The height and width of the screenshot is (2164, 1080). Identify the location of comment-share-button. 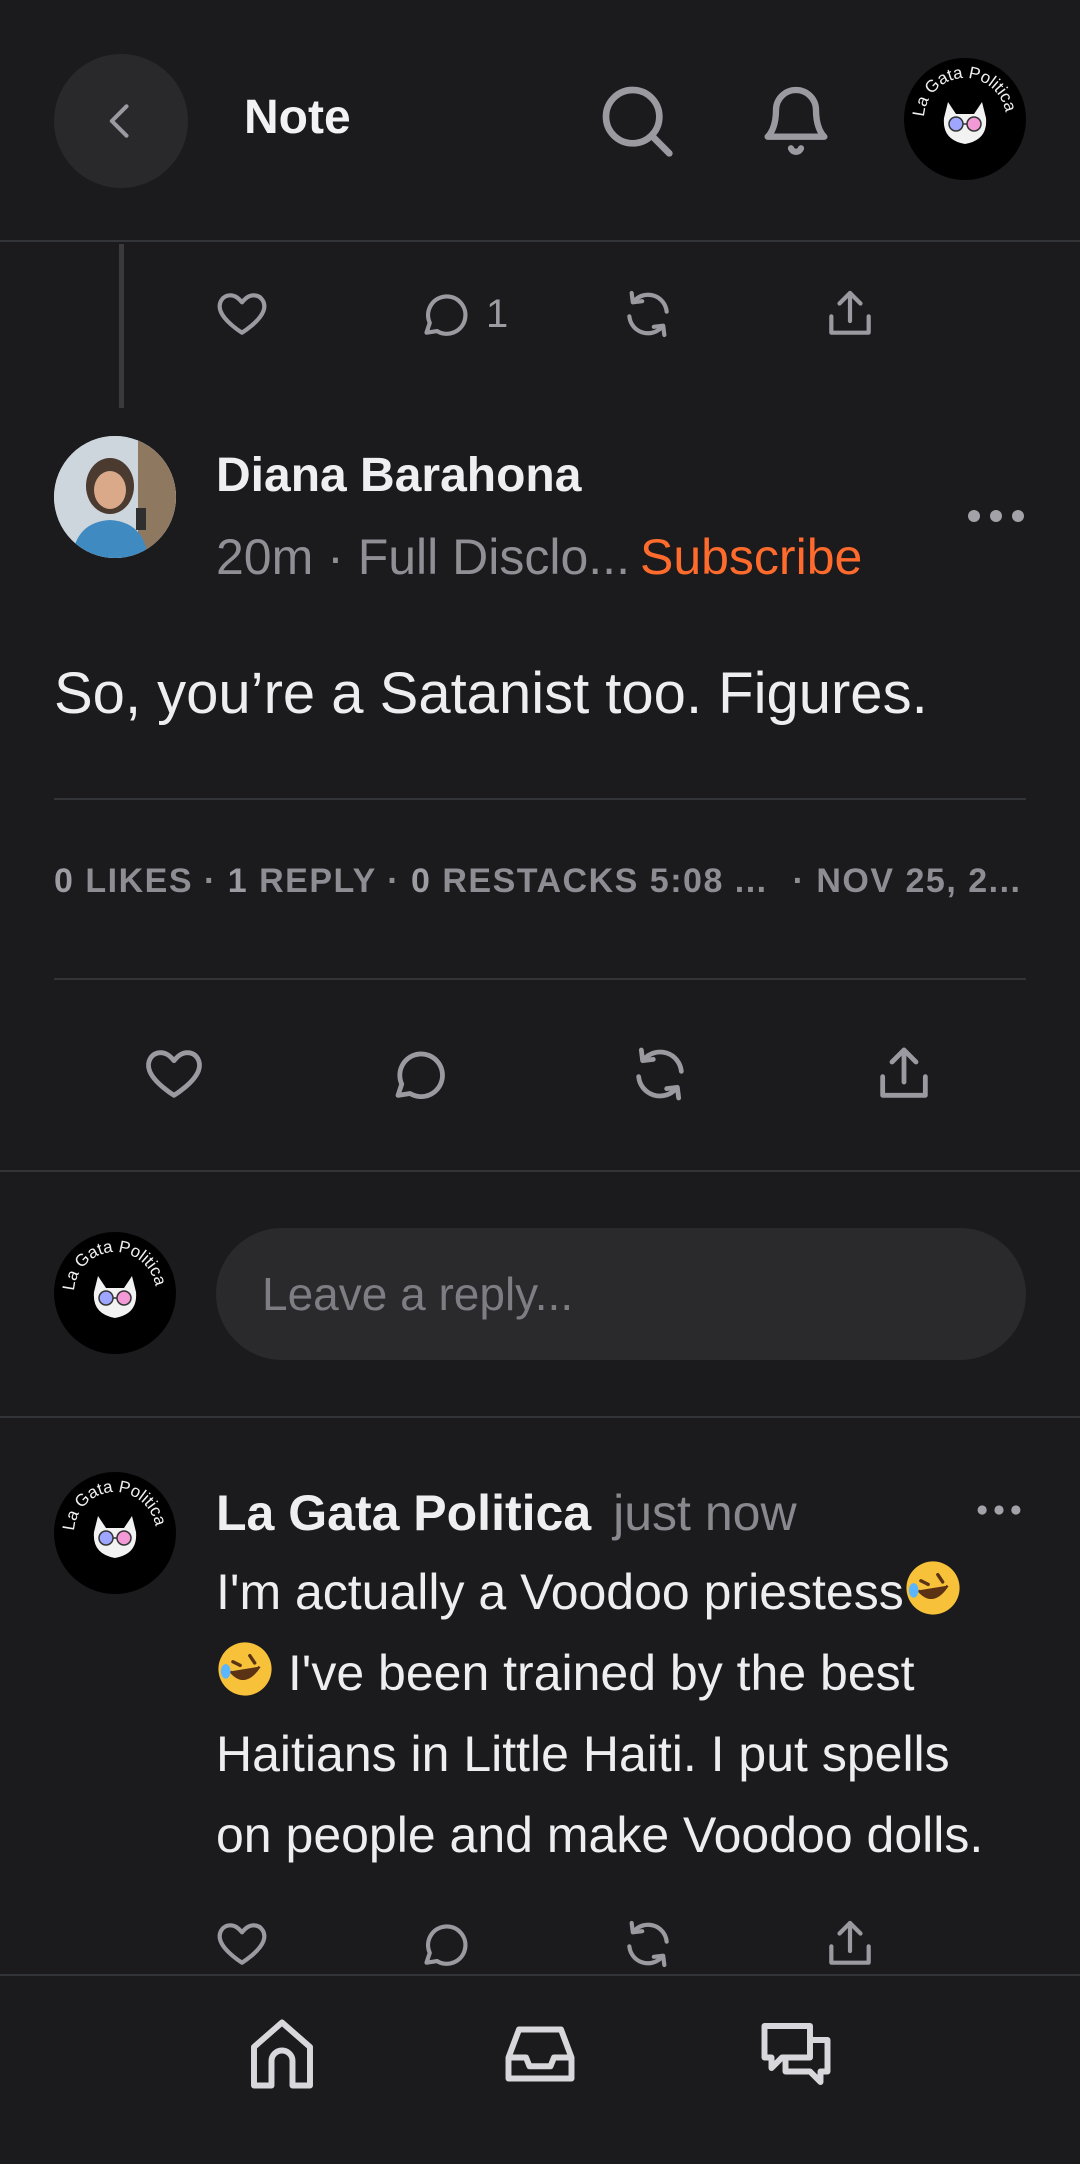
(850, 1944).